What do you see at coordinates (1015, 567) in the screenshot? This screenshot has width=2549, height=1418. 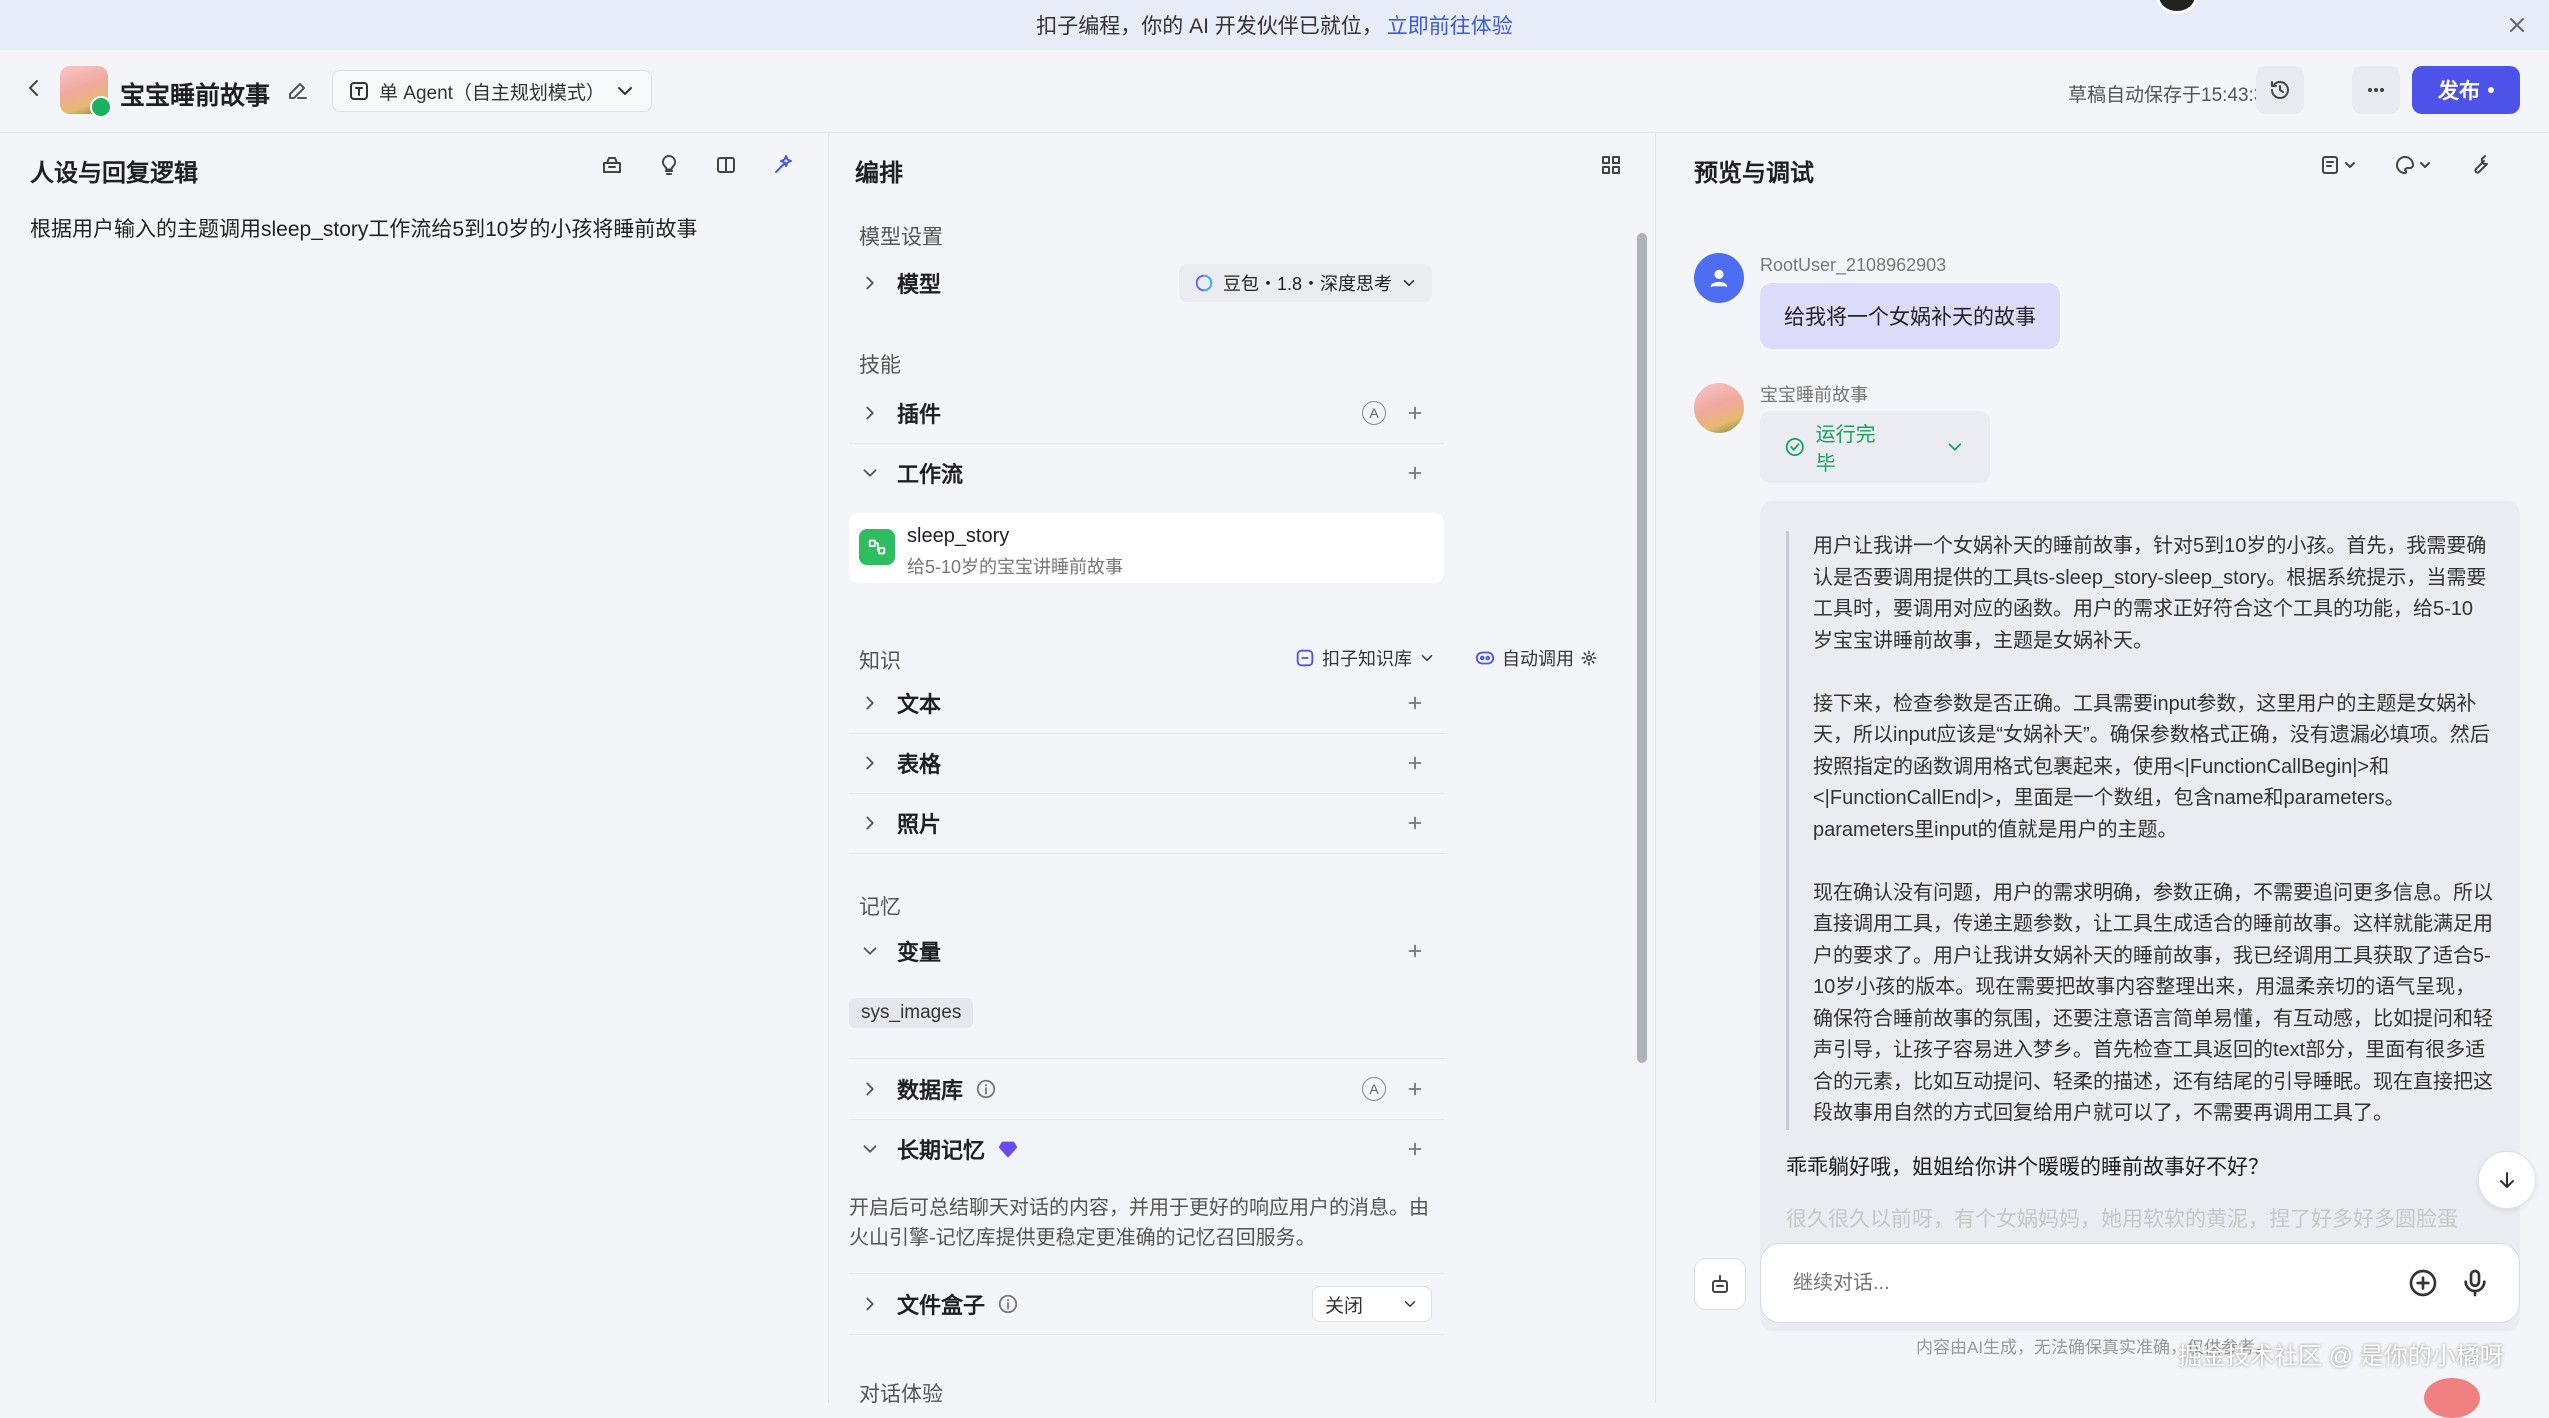 I see `workflow-desc: 给5-10岁的宝宝讲睡前故事` at bounding box center [1015, 567].